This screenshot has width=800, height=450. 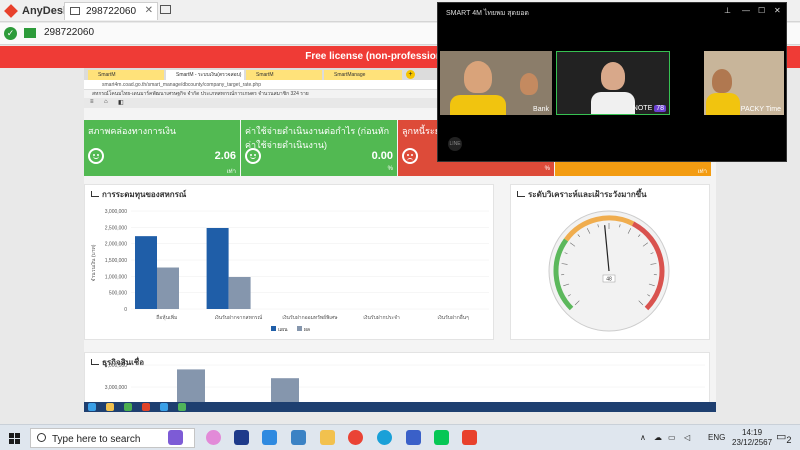 What do you see at coordinates (777, 10) in the screenshot?
I see `close-icon: ✕` at bounding box center [777, 10].